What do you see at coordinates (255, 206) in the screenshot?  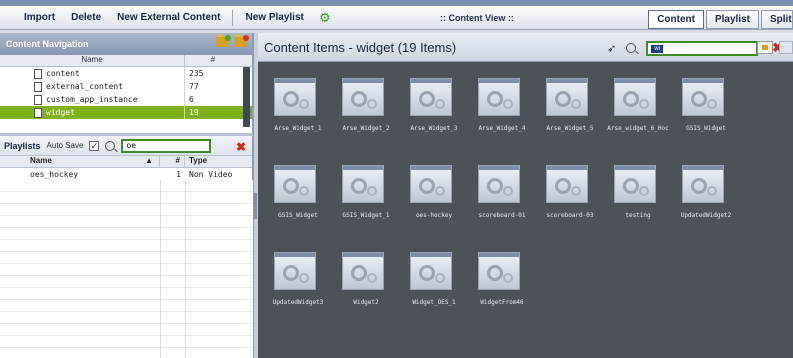 I see `divider-grip` at bounding box center [255, 206].